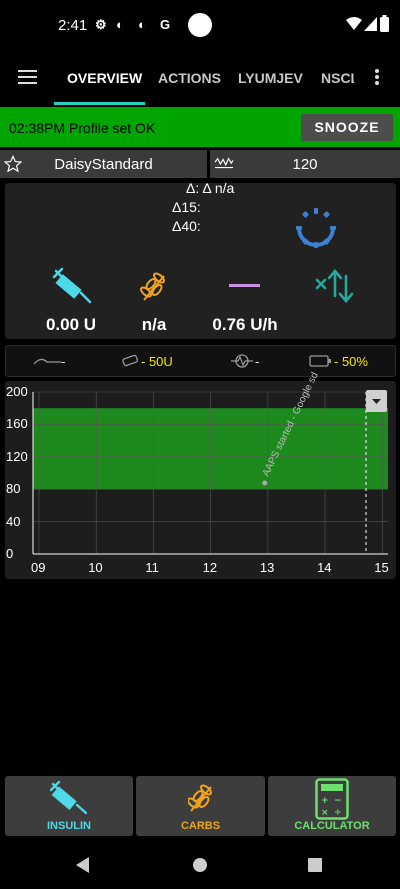 The height and width of the screenshot is (889, 400). I want to click on x-tick-label: 10, so click(95, 567).